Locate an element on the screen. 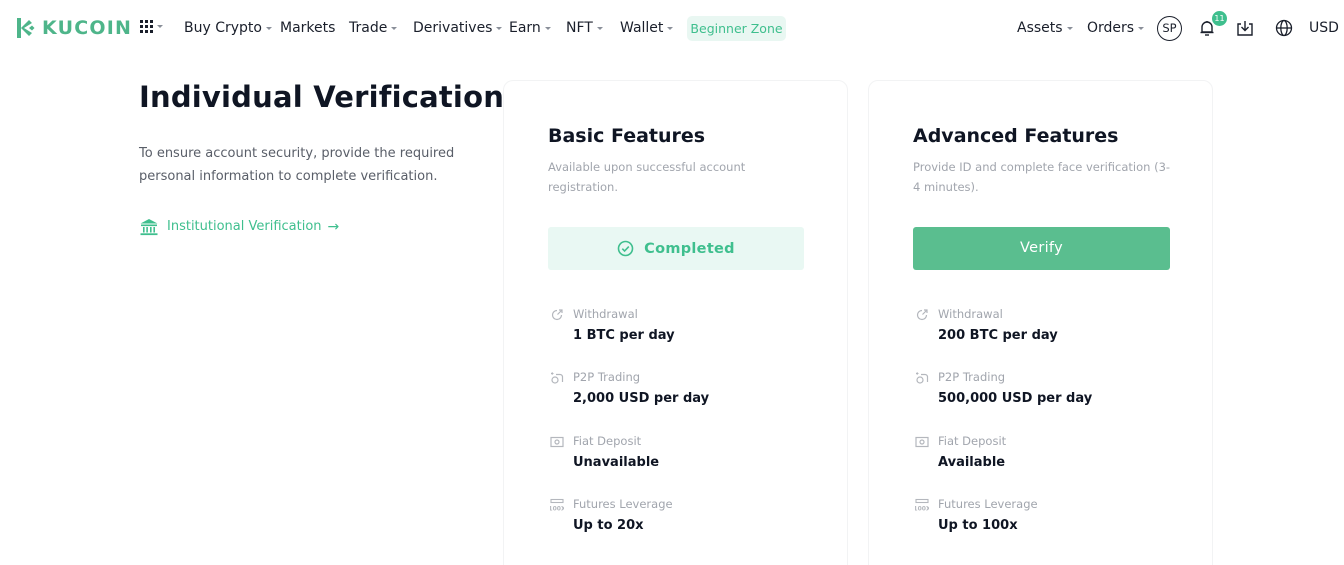 Image resolution: width=1344 pixels, height=565 pixels. feature-value: 200 BTC per day is located at coordinates (998, 335).